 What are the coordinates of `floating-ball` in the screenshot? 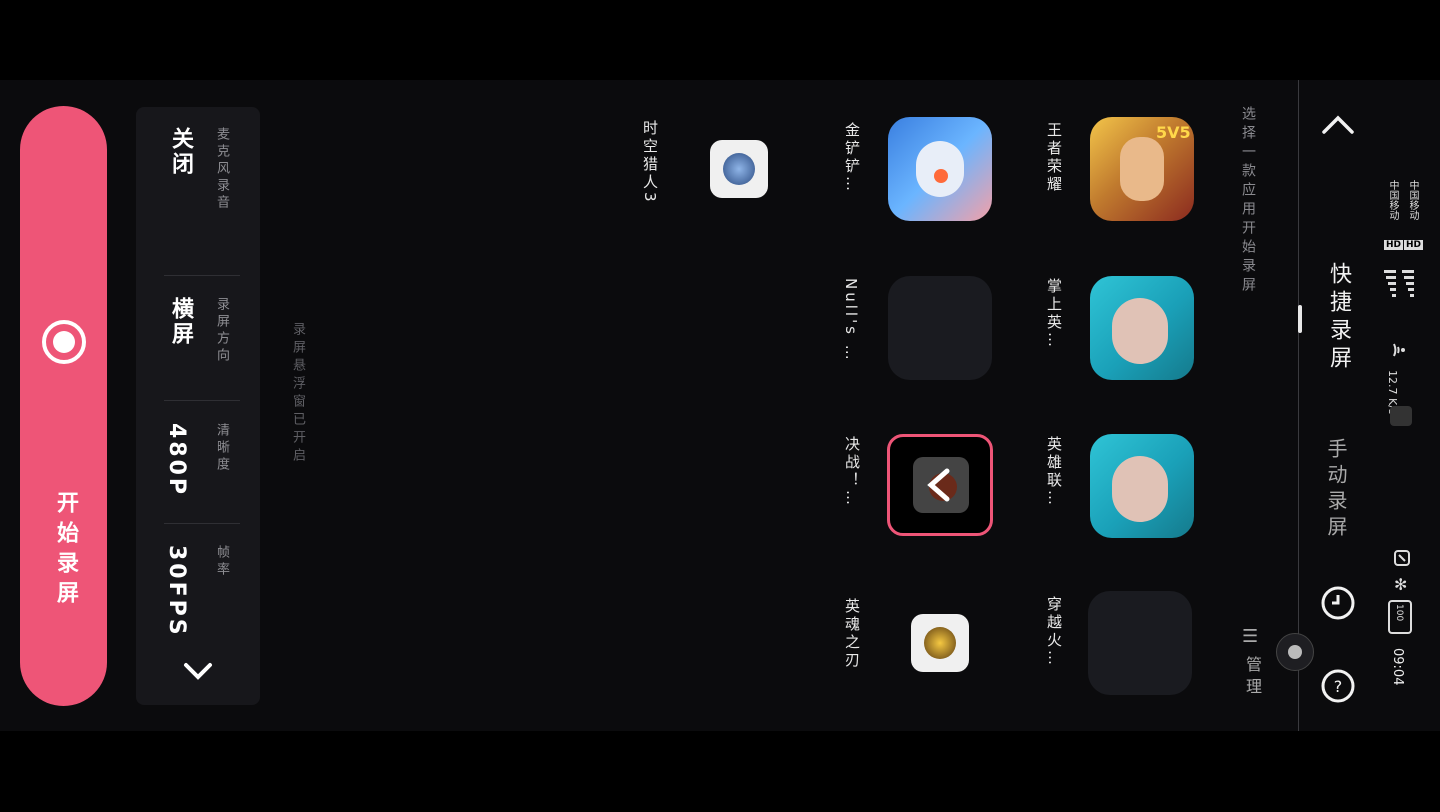 It's located at (1295, 652).